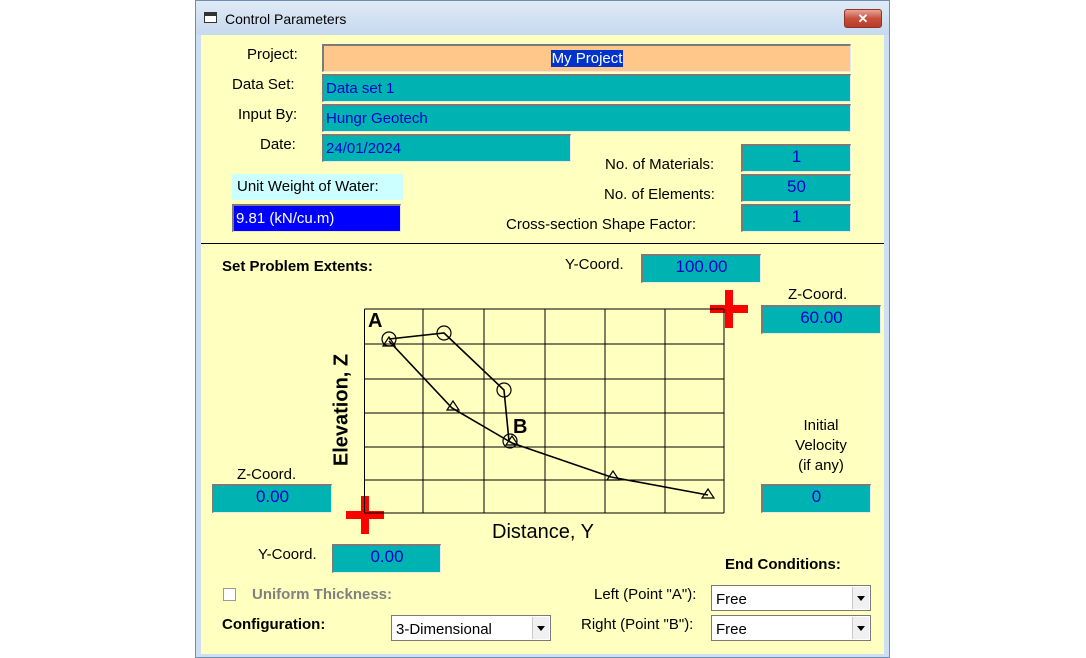 This screenshot has height=658, width=1086. What do you see at coordinates (520, 427) in the screenshot?
I see `point-b-label: B` at bounding box center [520, 427].